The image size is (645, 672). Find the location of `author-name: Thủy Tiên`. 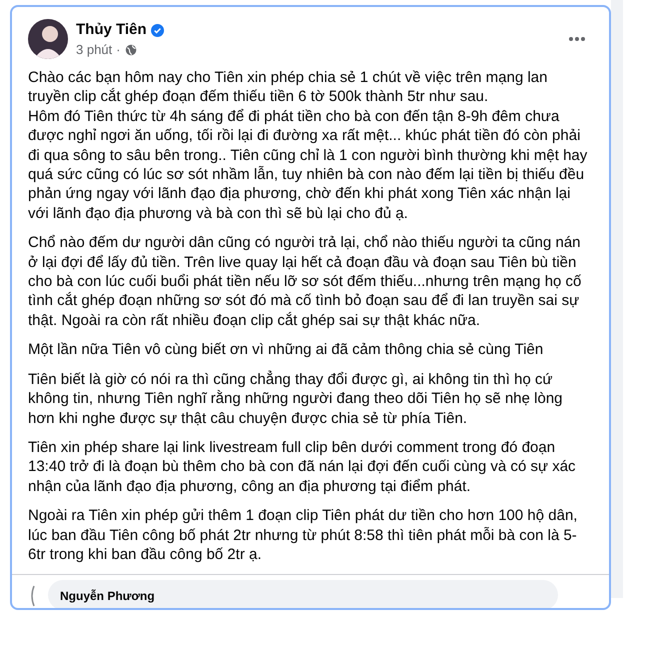

author-name: Thủy Tiên is located at coordinates (111, 30).